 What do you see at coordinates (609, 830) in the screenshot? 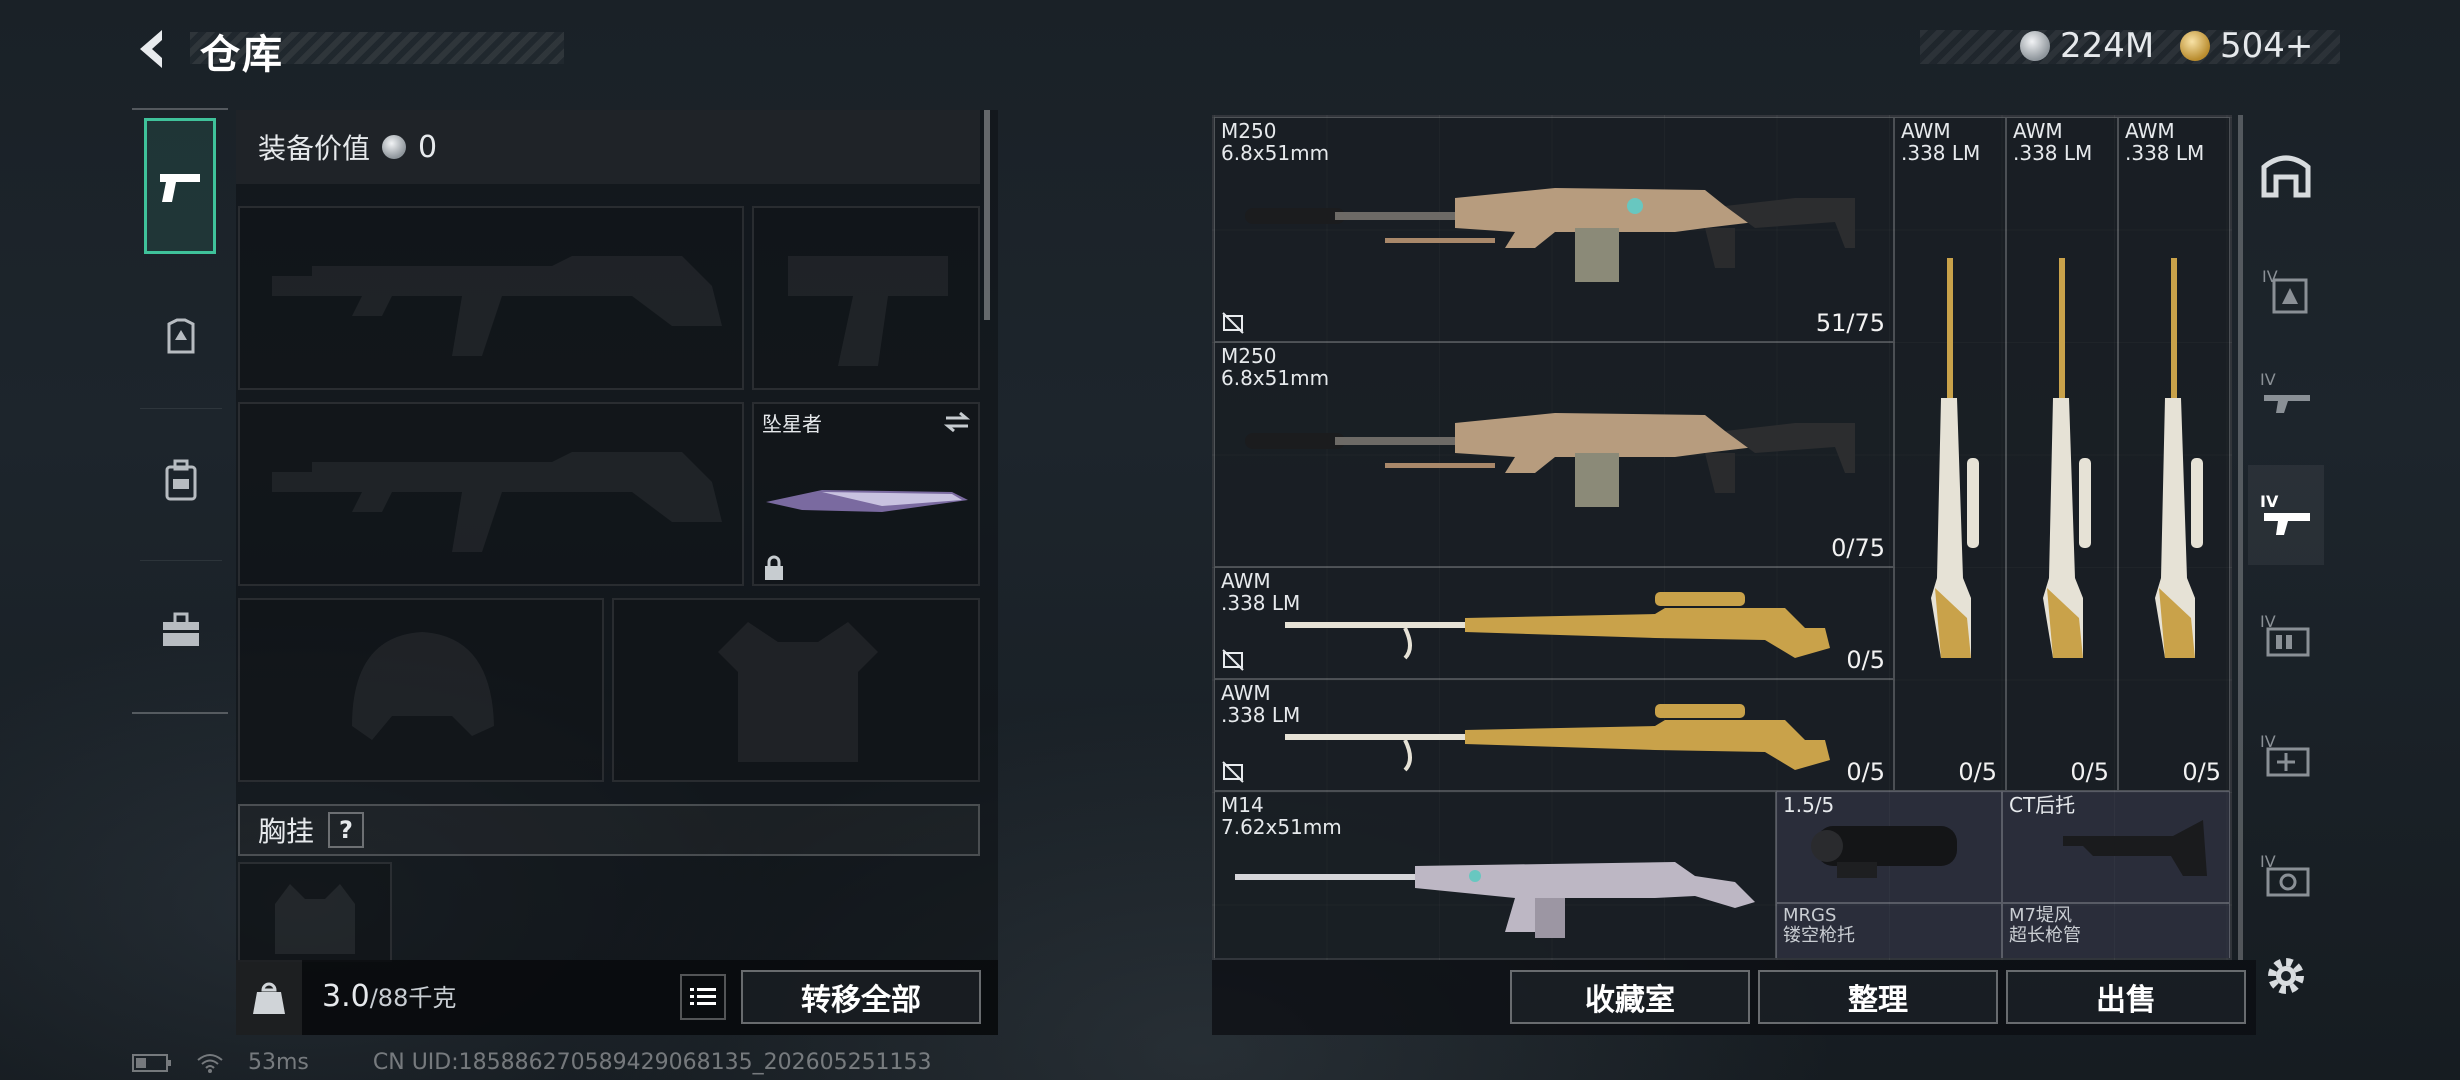
I see `chest-rig-header: 胸挂 ?` at bounding box center [609, 830].